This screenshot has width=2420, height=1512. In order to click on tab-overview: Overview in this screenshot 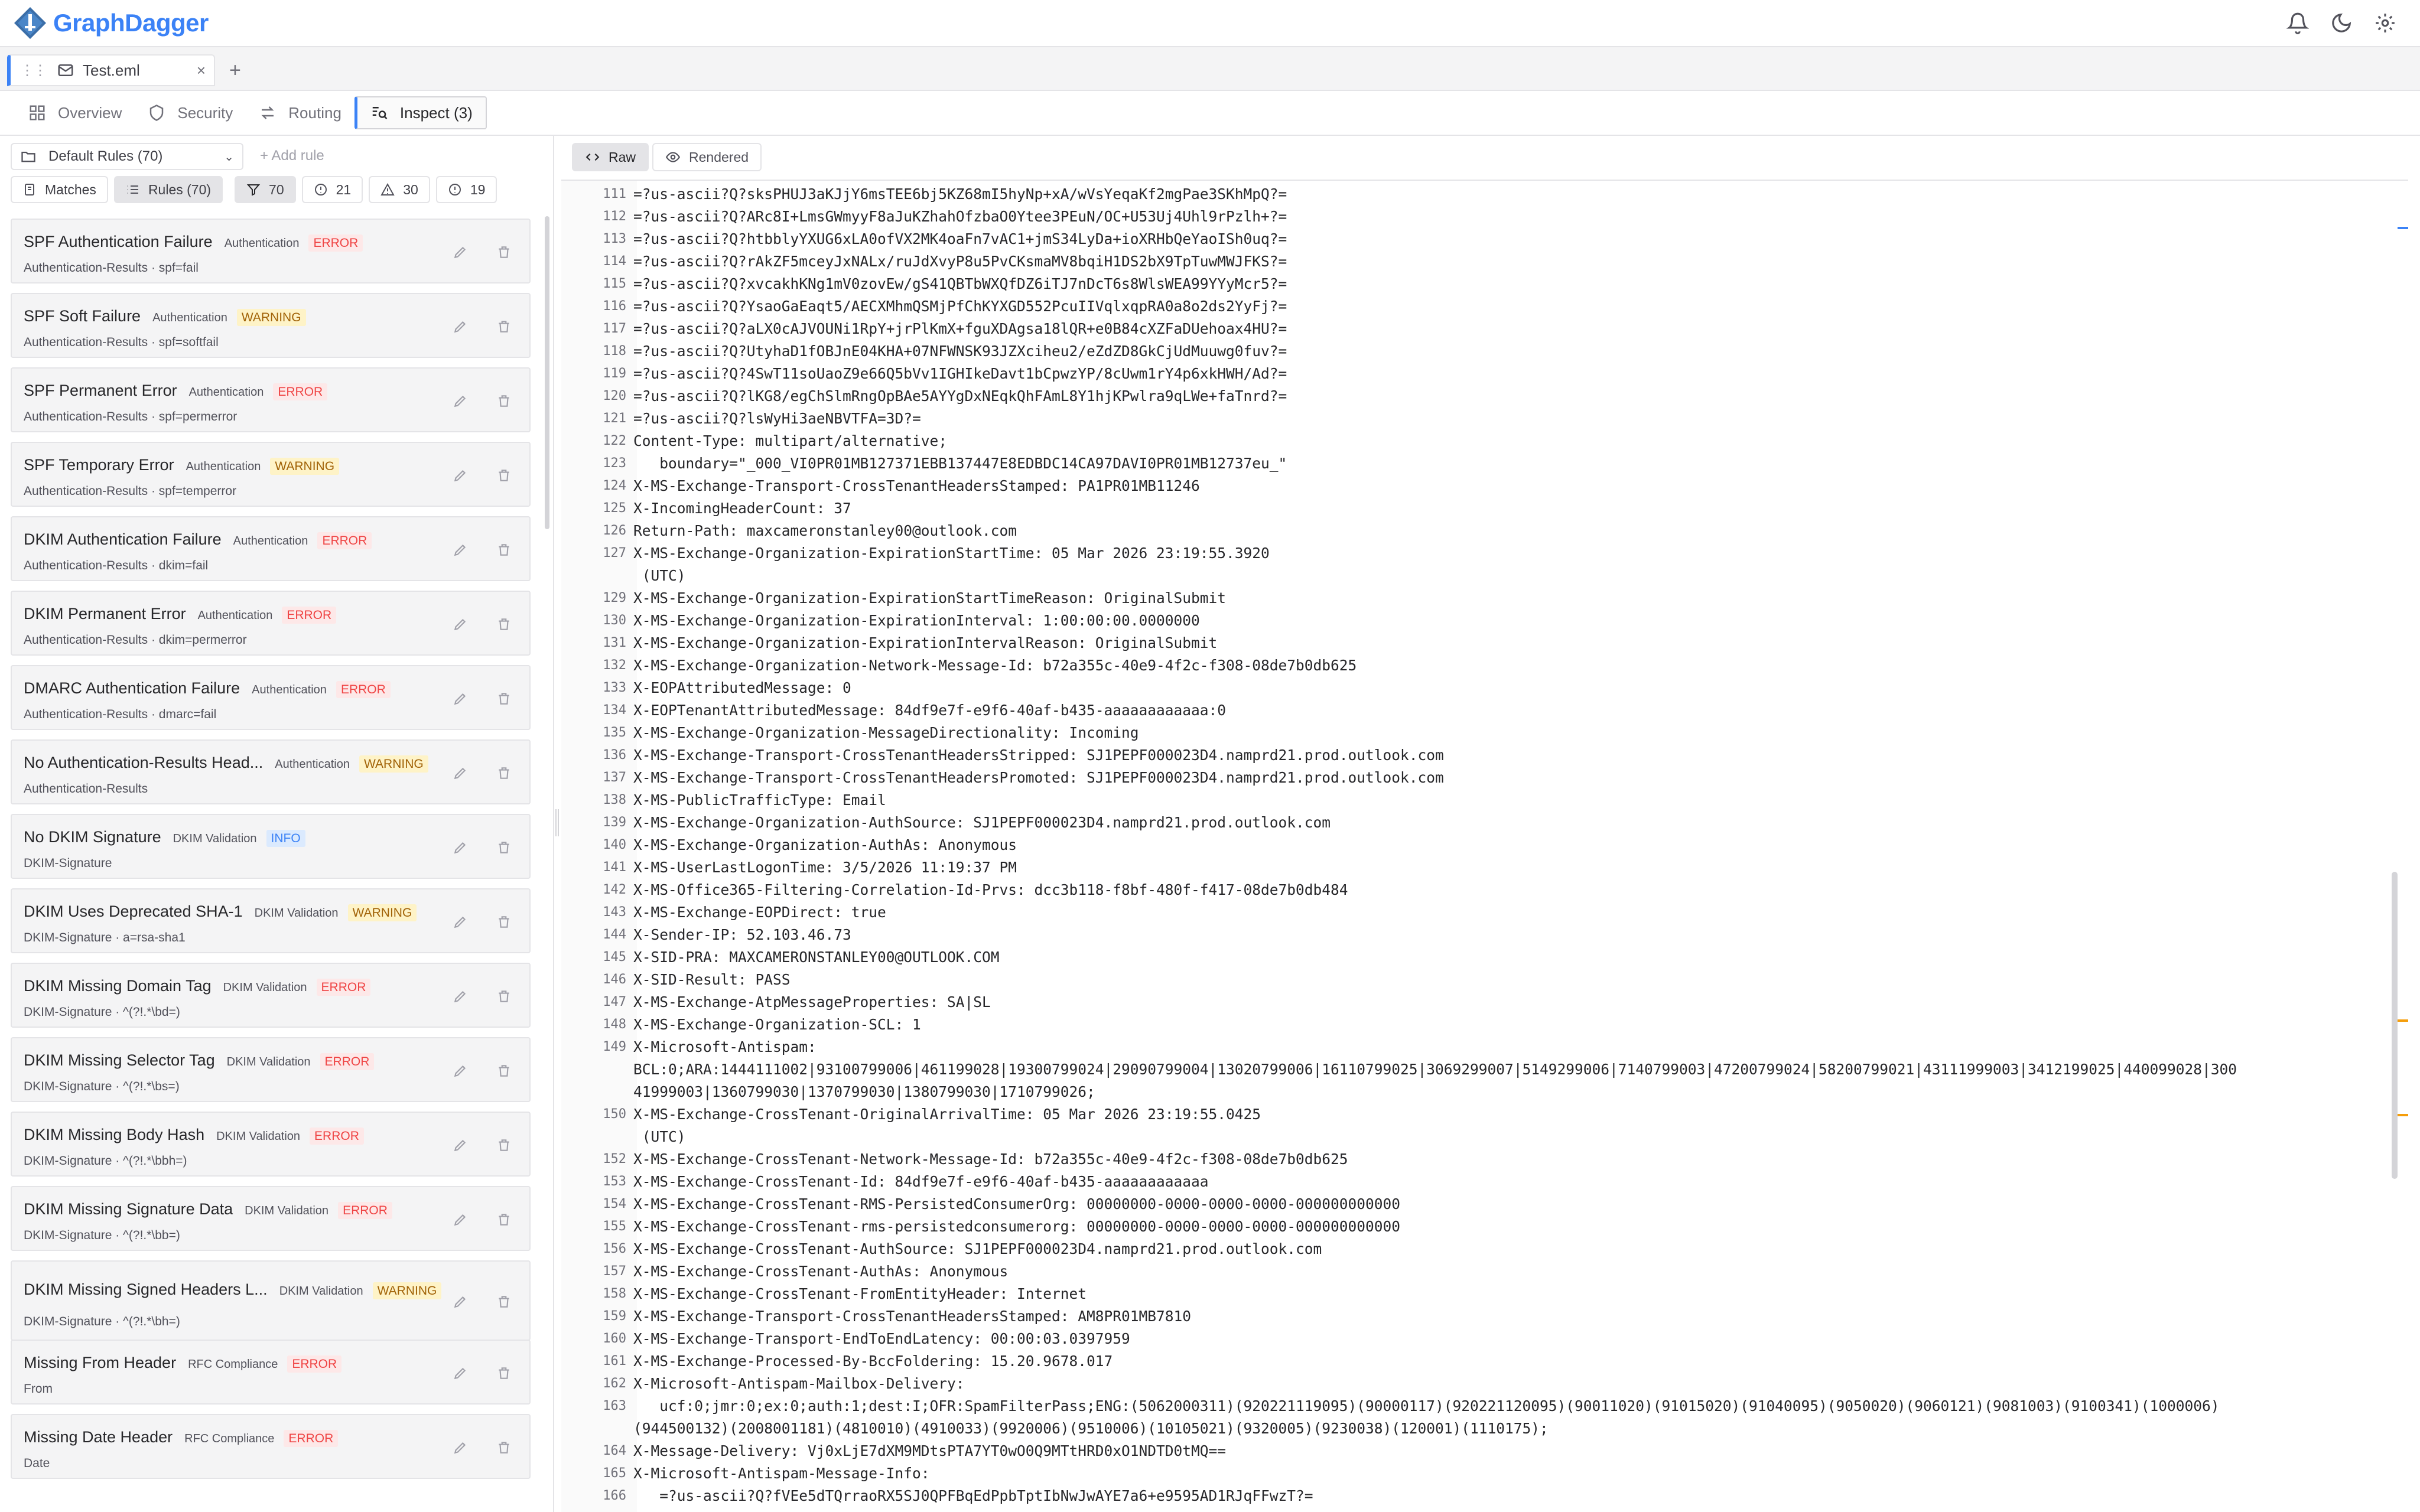, I will do `click(75, 112)`.